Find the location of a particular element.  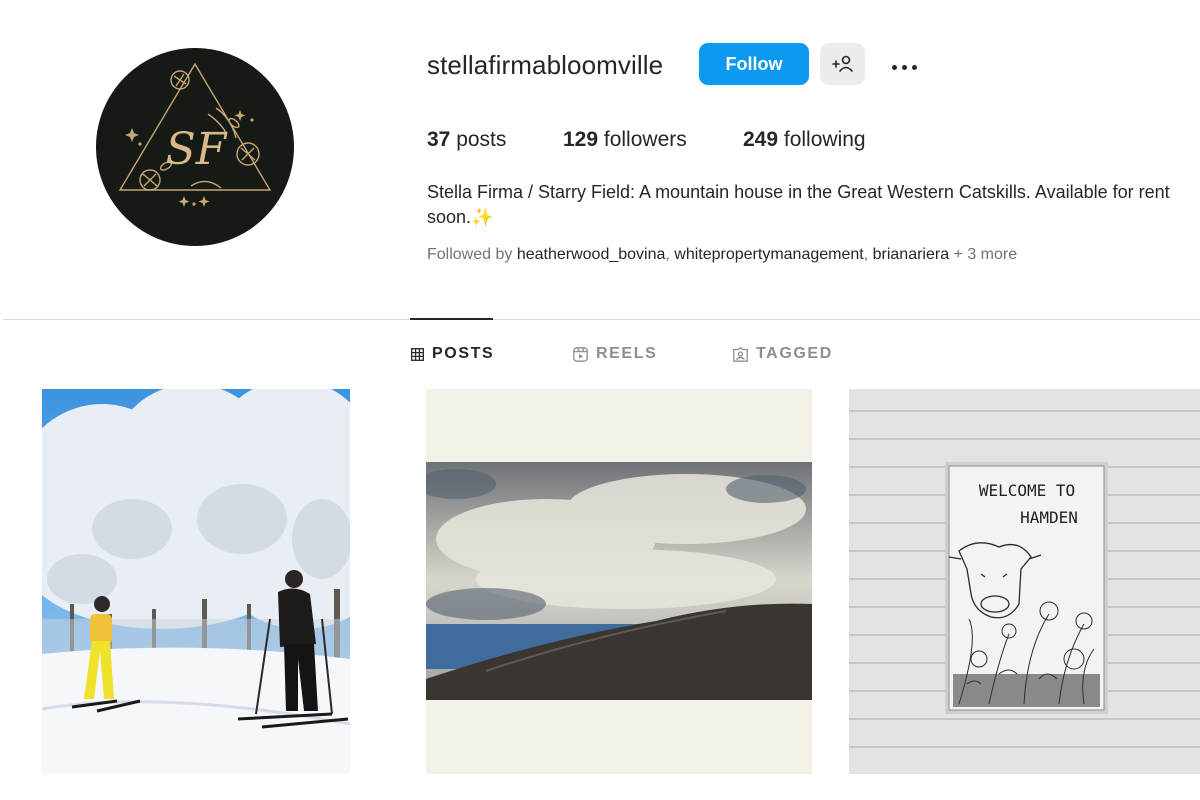

ellipsis-icon is located at coordinates (904, 65).